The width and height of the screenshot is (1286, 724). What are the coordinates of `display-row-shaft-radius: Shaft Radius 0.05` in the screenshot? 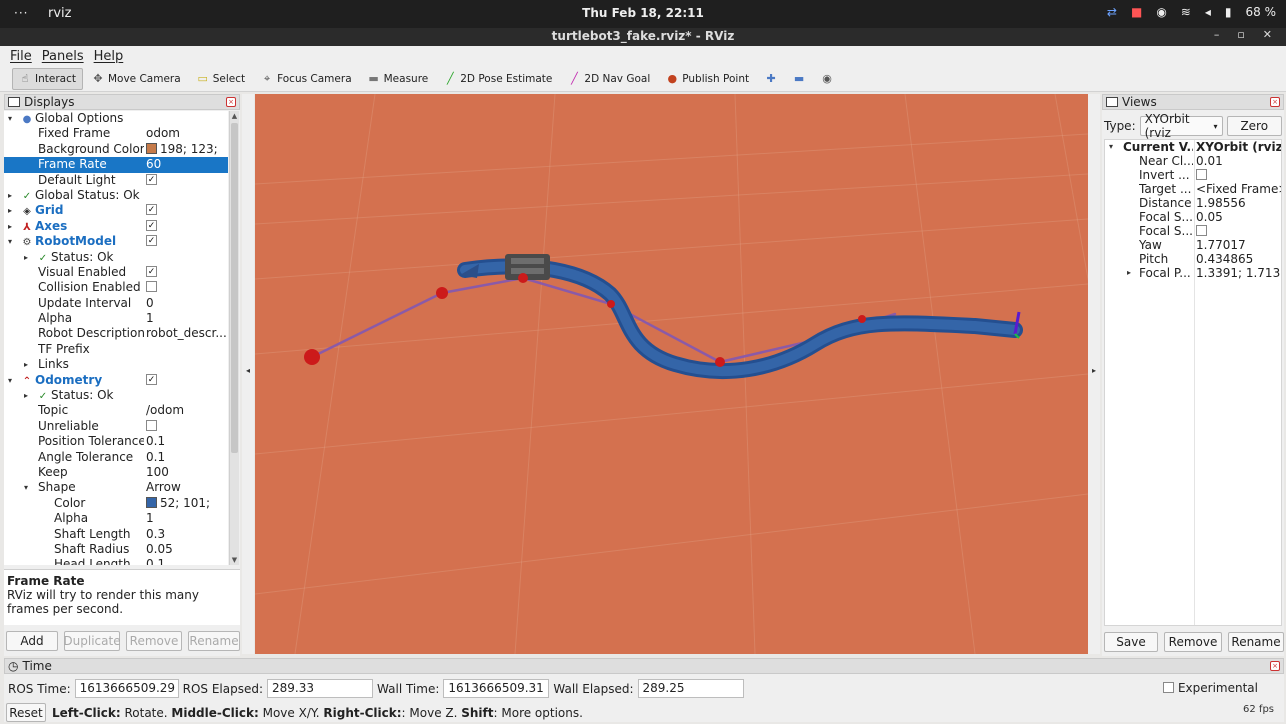 It's located at (116, 549).